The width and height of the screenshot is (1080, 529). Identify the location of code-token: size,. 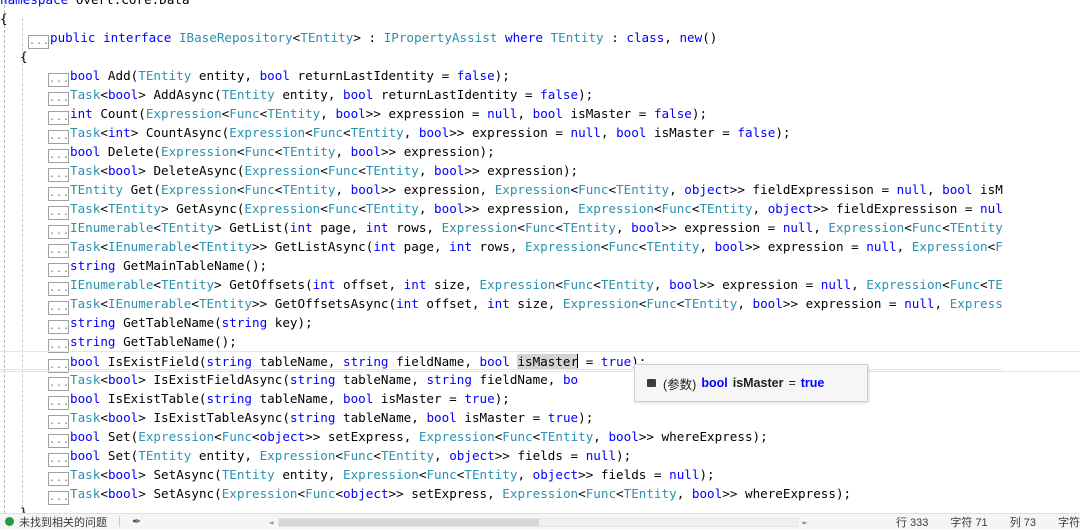
(453, 284).